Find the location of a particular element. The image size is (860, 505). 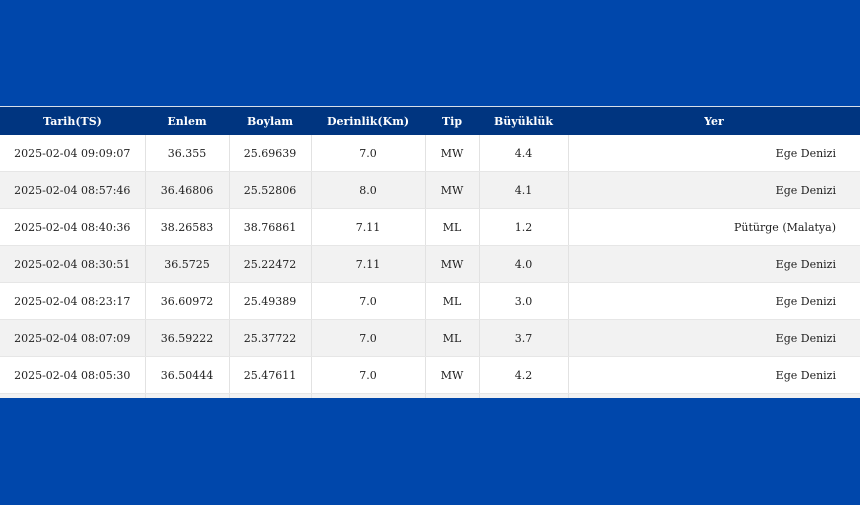

cell-magnitude: 3.0 is located at coordinates (524, 301).